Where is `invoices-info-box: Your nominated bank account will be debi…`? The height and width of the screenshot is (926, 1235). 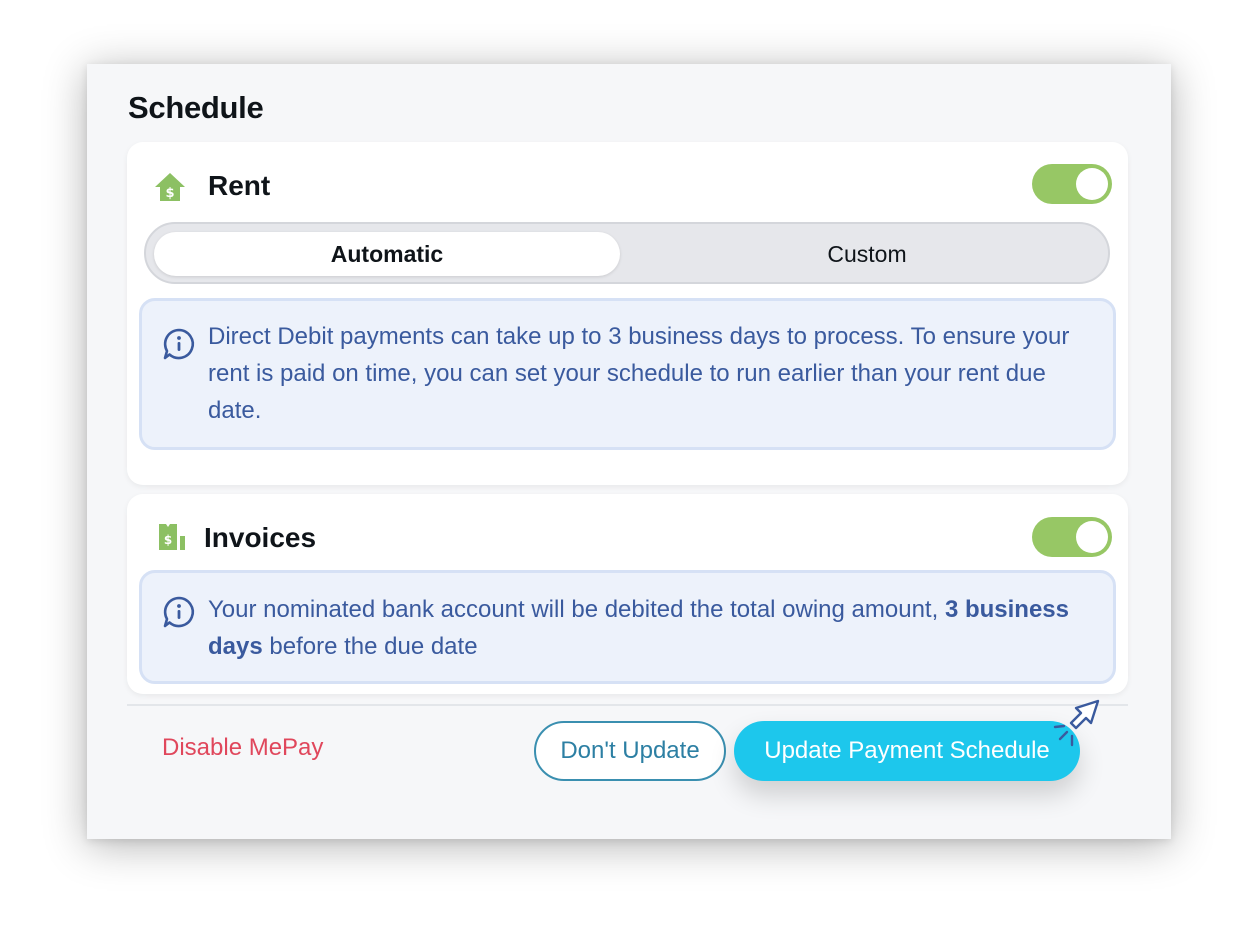 invoices-info-box: Your nominated bank account will be debi… is located at coordinates (627, 627).